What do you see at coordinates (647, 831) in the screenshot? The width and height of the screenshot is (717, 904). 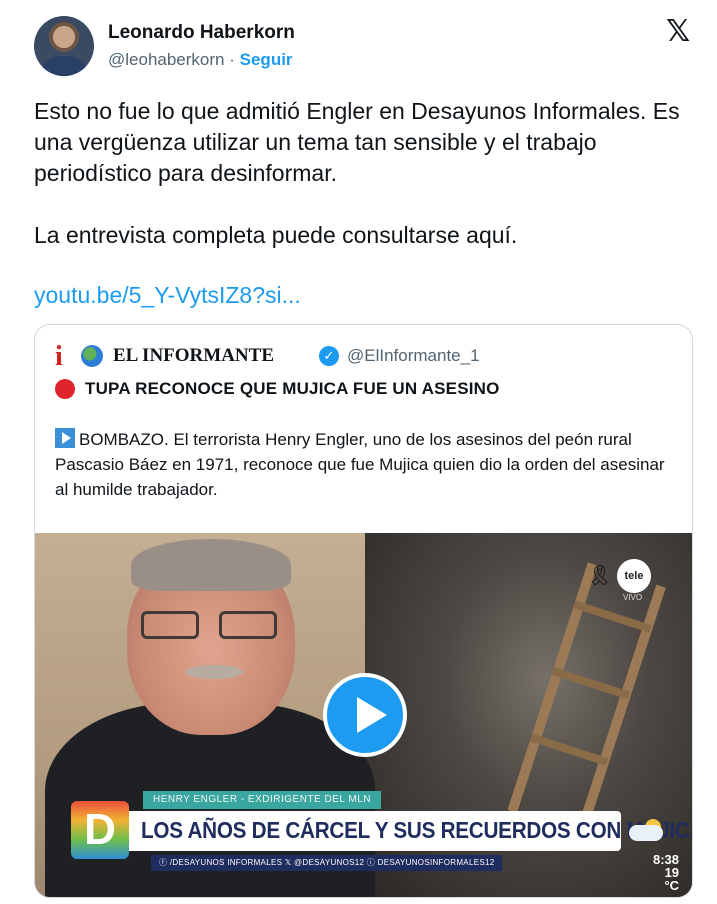 I see `weather-icon` at bounding box center [647, 831].